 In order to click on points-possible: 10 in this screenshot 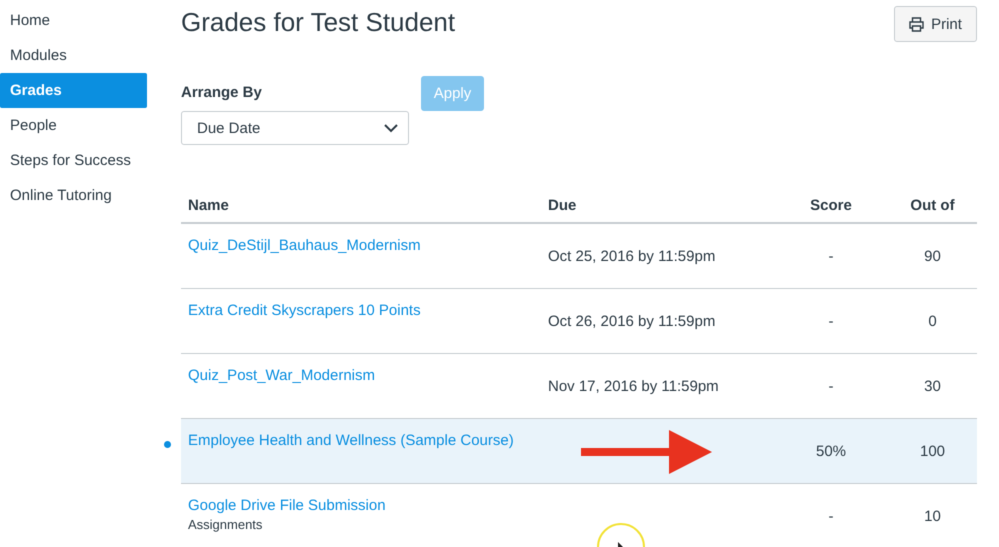, I will do `click(932, 516)`.